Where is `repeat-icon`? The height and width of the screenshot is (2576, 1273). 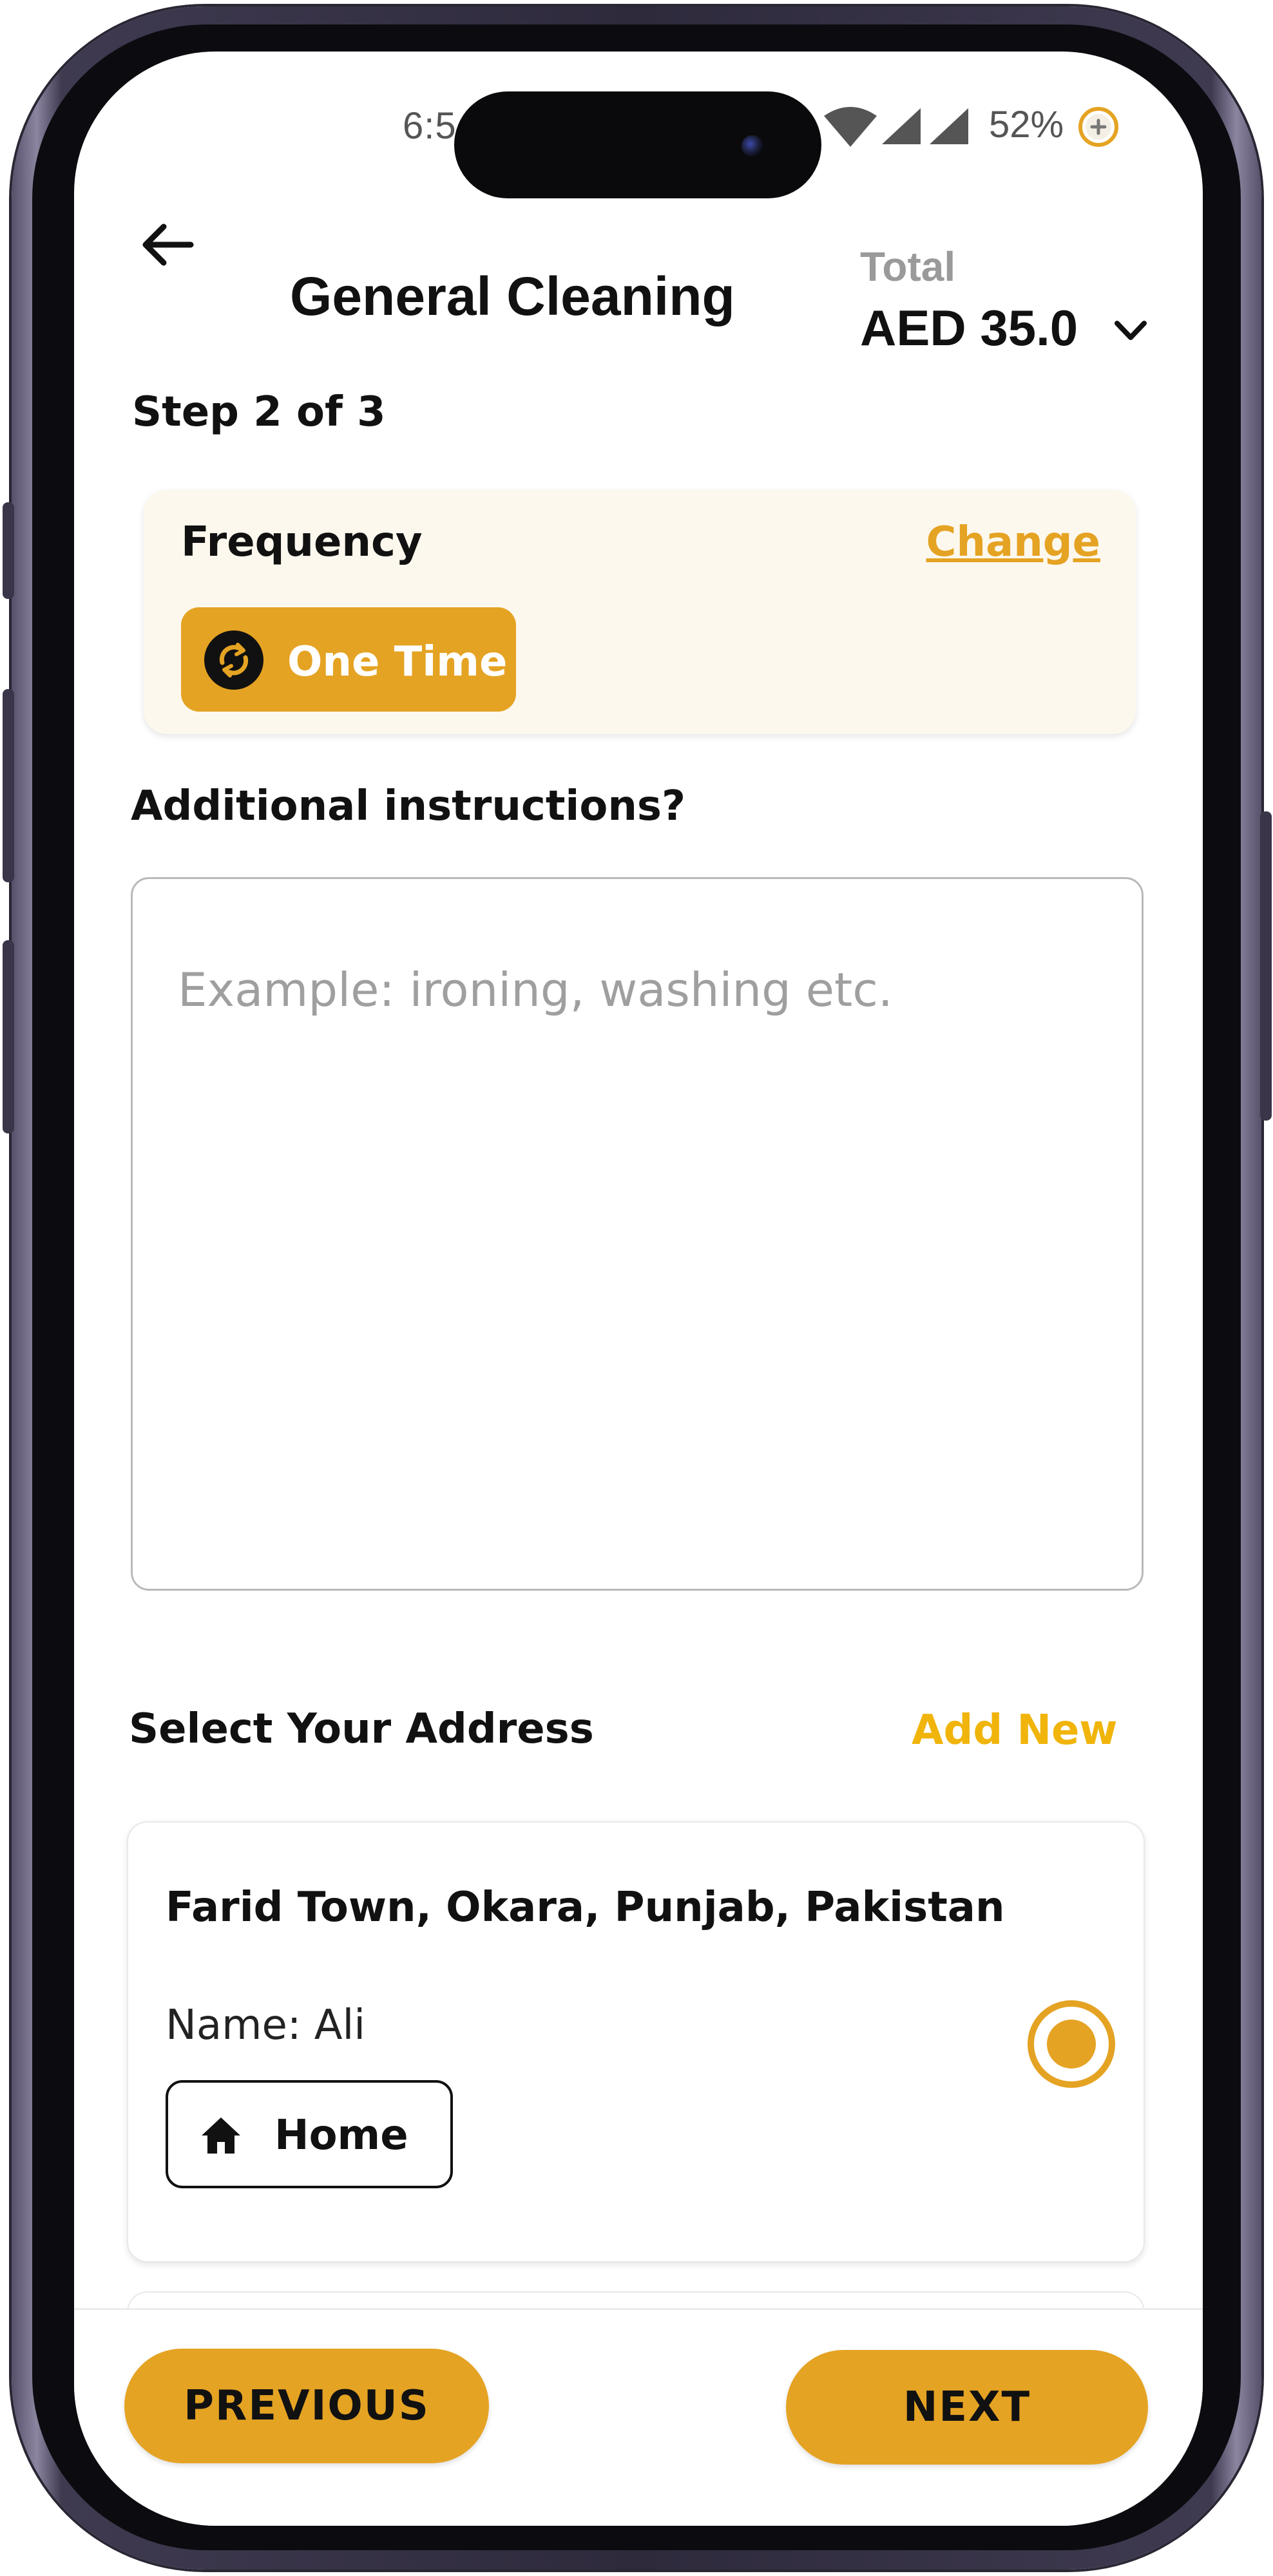 repeat-icon is located at coordinates (234, 660).